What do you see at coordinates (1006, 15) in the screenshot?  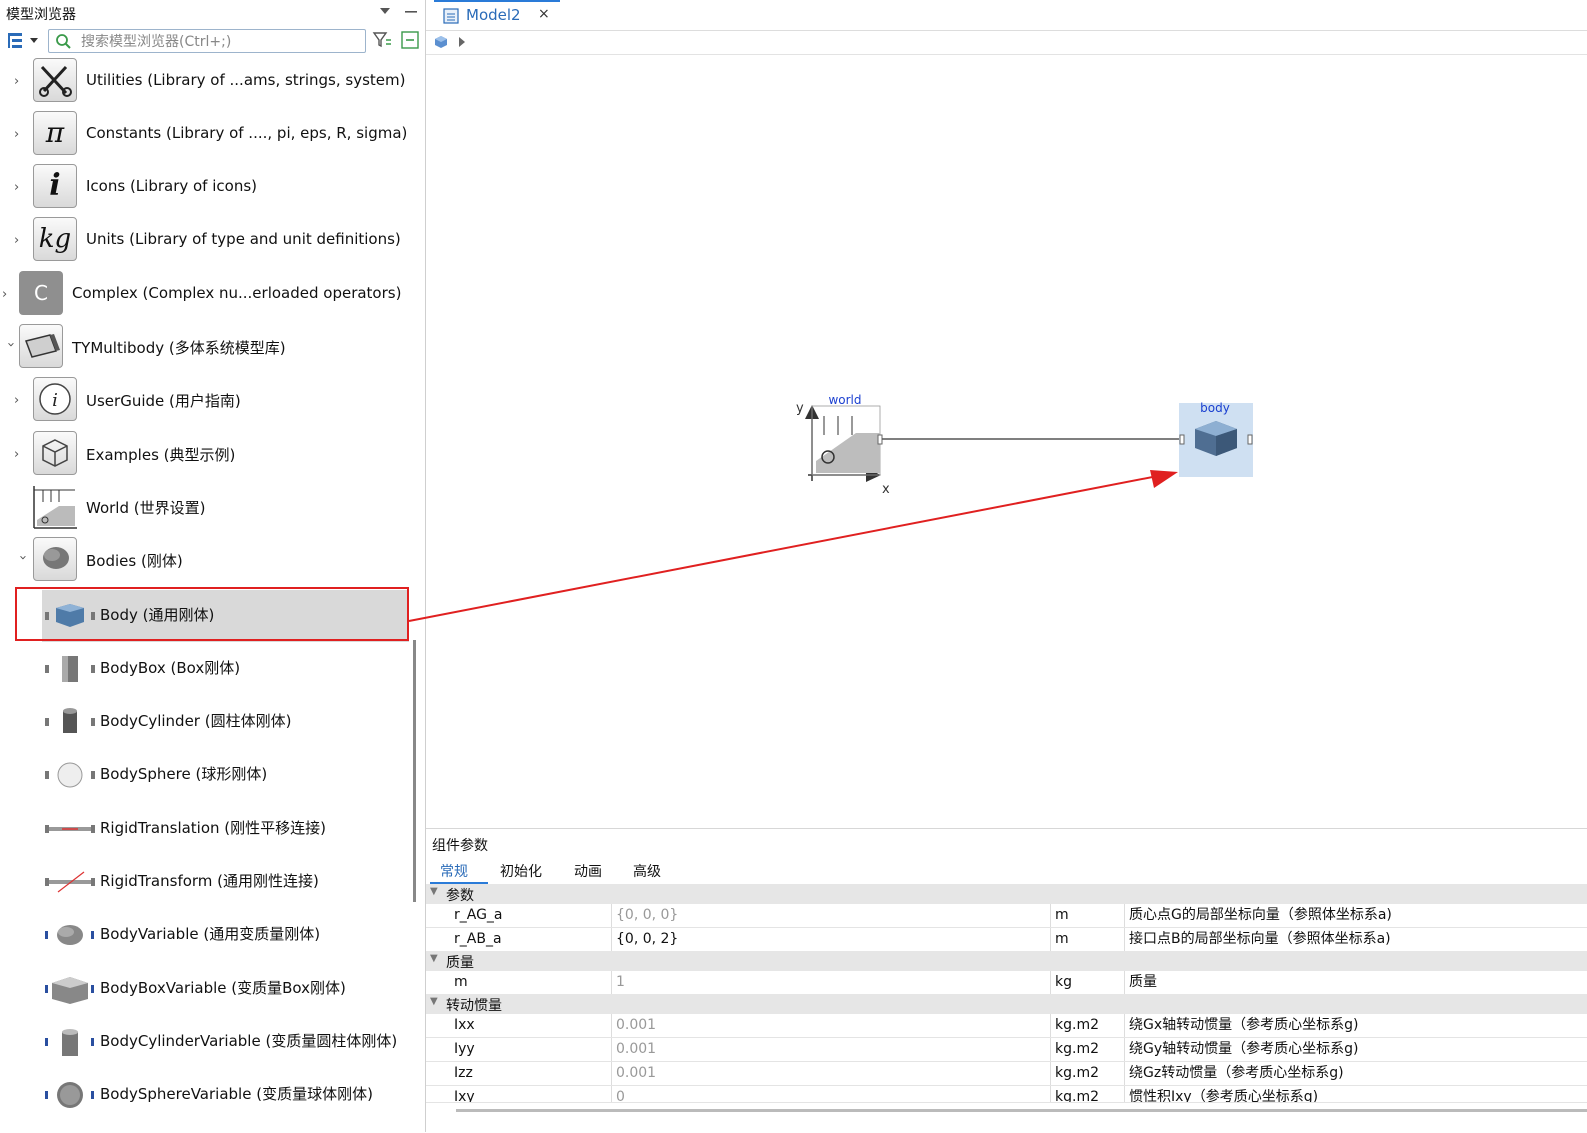 I see `editor-tab-bar: Model2 ×` at bounding box center [1006, 15].